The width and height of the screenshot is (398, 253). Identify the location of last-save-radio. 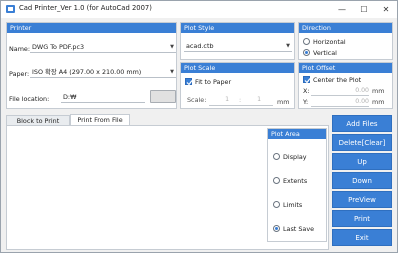
(276, 228).